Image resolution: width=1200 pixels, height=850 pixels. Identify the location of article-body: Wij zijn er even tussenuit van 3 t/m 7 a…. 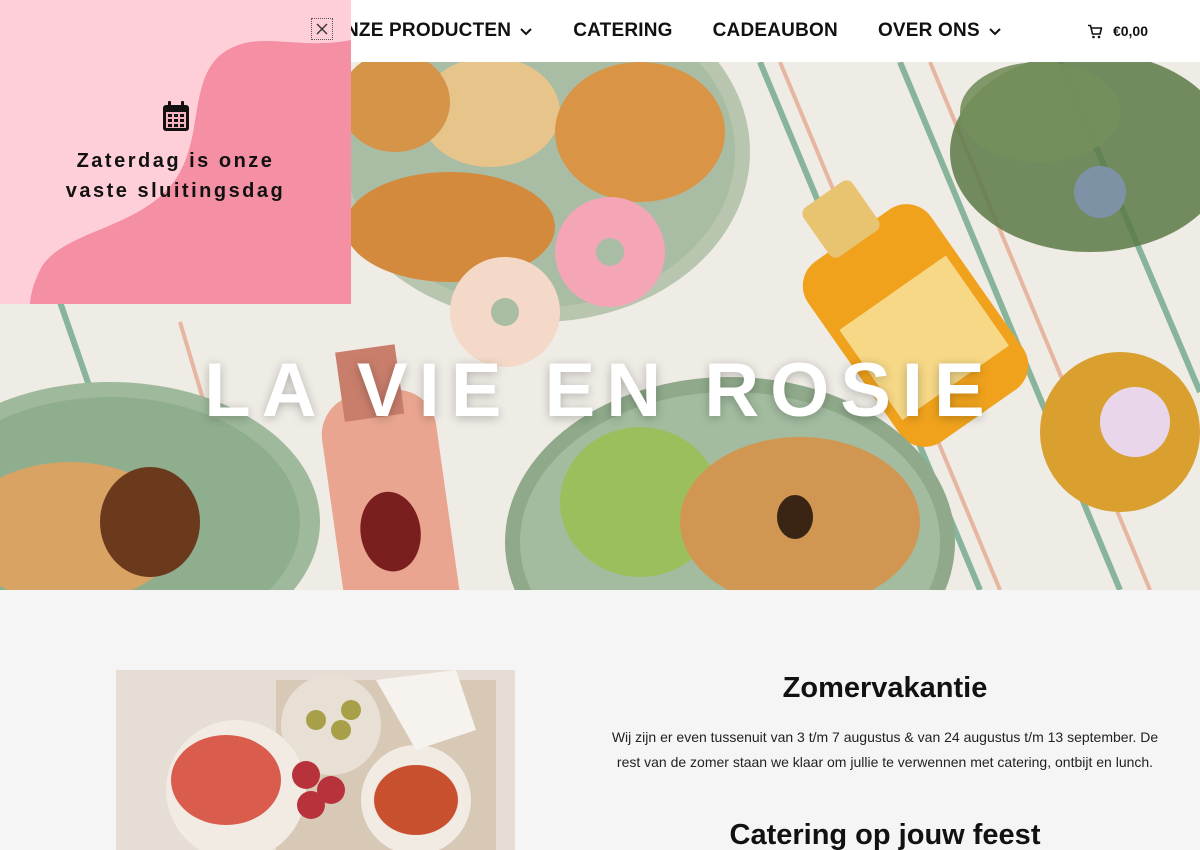
(885, 750).